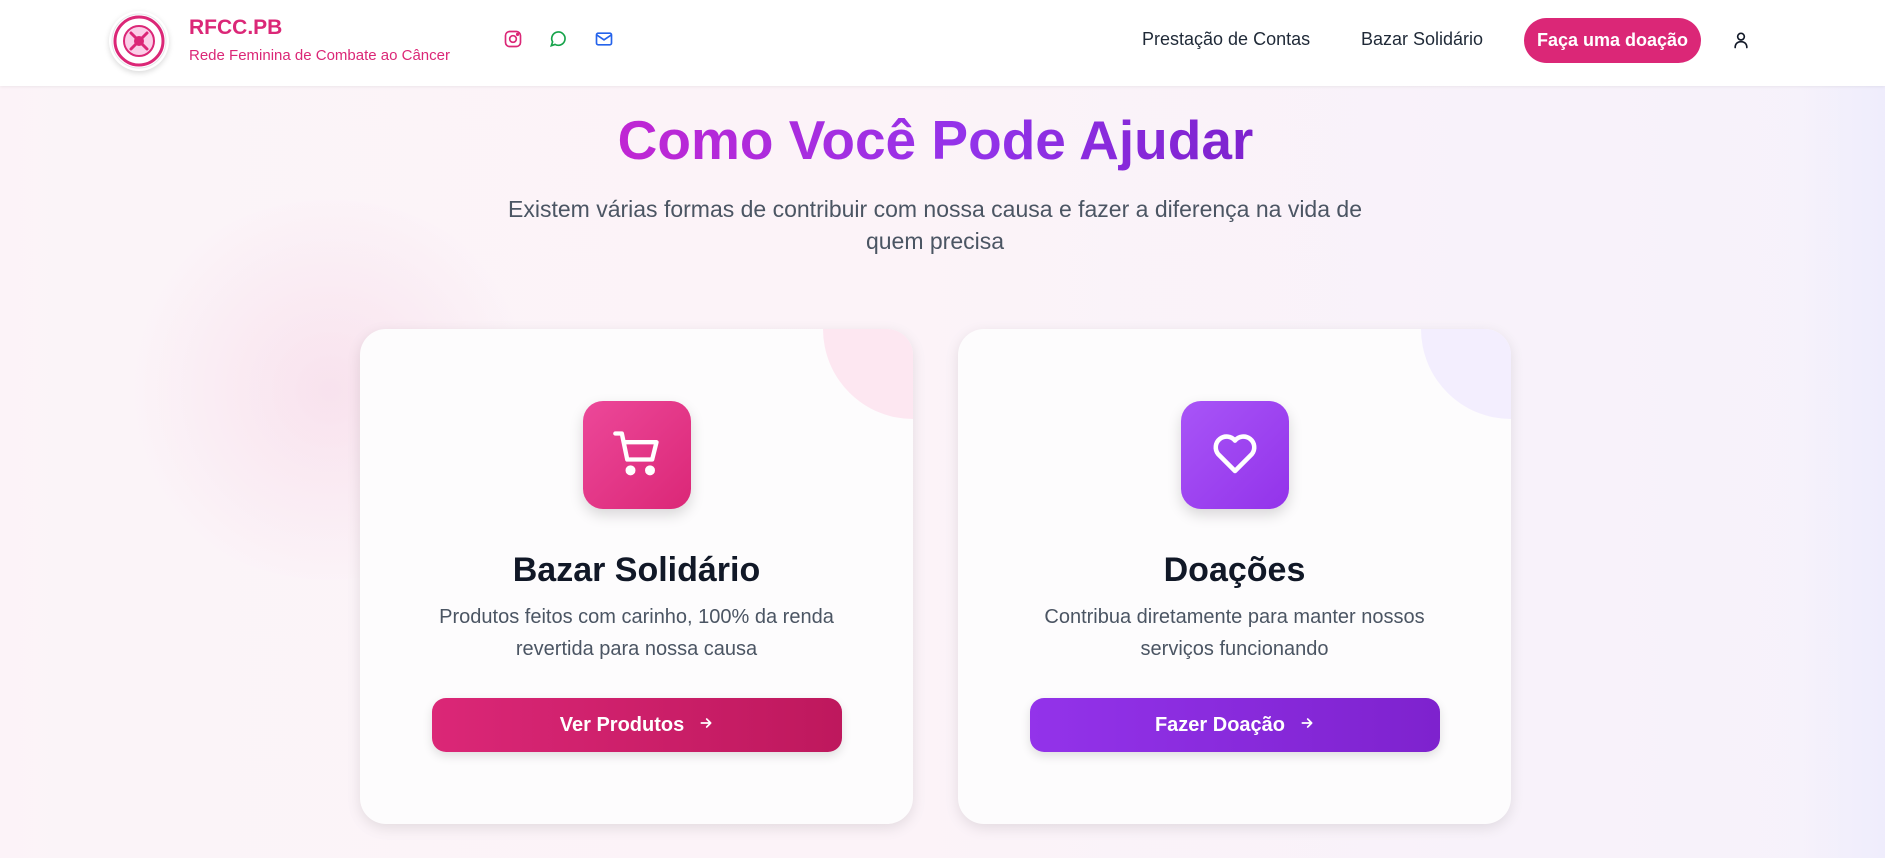 The height and width of the screenshot is (858, 1885). What do you see at coordinates (1220, 724) in the screenshot?
I see `button-label: Fazer Doação` at bounding box center [1220, 724].